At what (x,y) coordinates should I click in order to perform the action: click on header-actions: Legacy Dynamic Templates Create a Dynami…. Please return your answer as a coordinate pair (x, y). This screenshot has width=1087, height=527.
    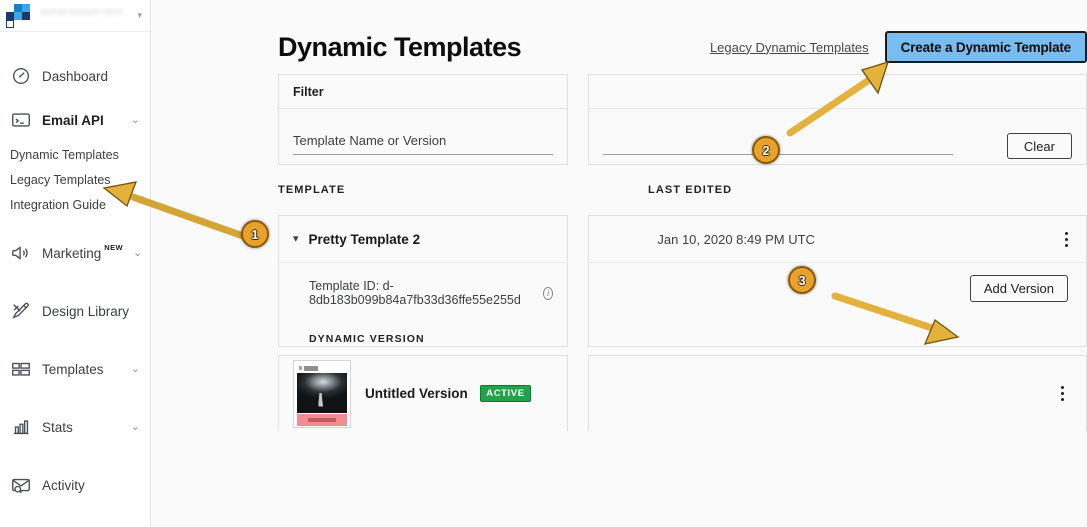
    Looking at the image, I should click on (898, 47).